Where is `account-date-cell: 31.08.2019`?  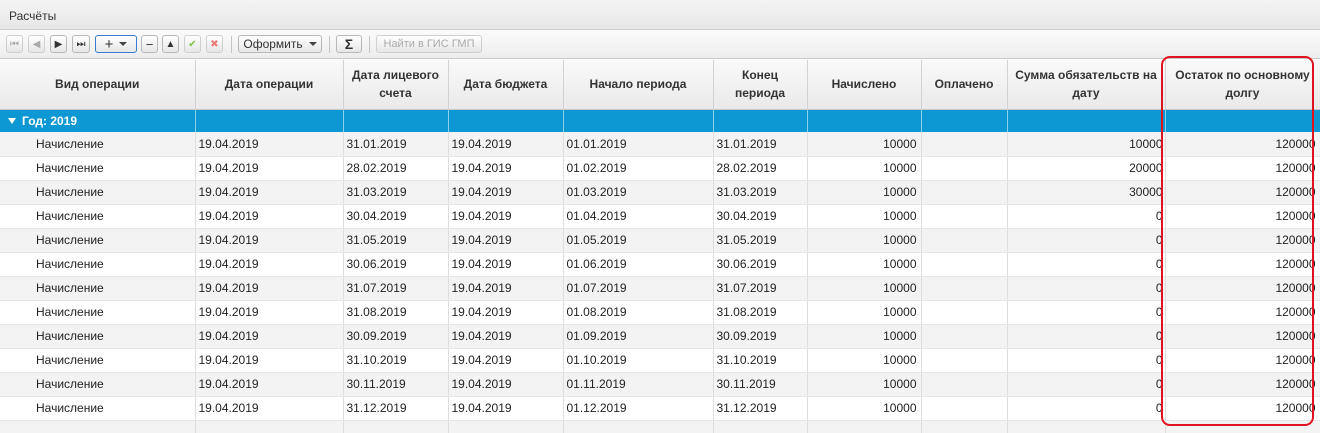 account-date-cell: 31.08.2019 is located at coordinates (396, 312).